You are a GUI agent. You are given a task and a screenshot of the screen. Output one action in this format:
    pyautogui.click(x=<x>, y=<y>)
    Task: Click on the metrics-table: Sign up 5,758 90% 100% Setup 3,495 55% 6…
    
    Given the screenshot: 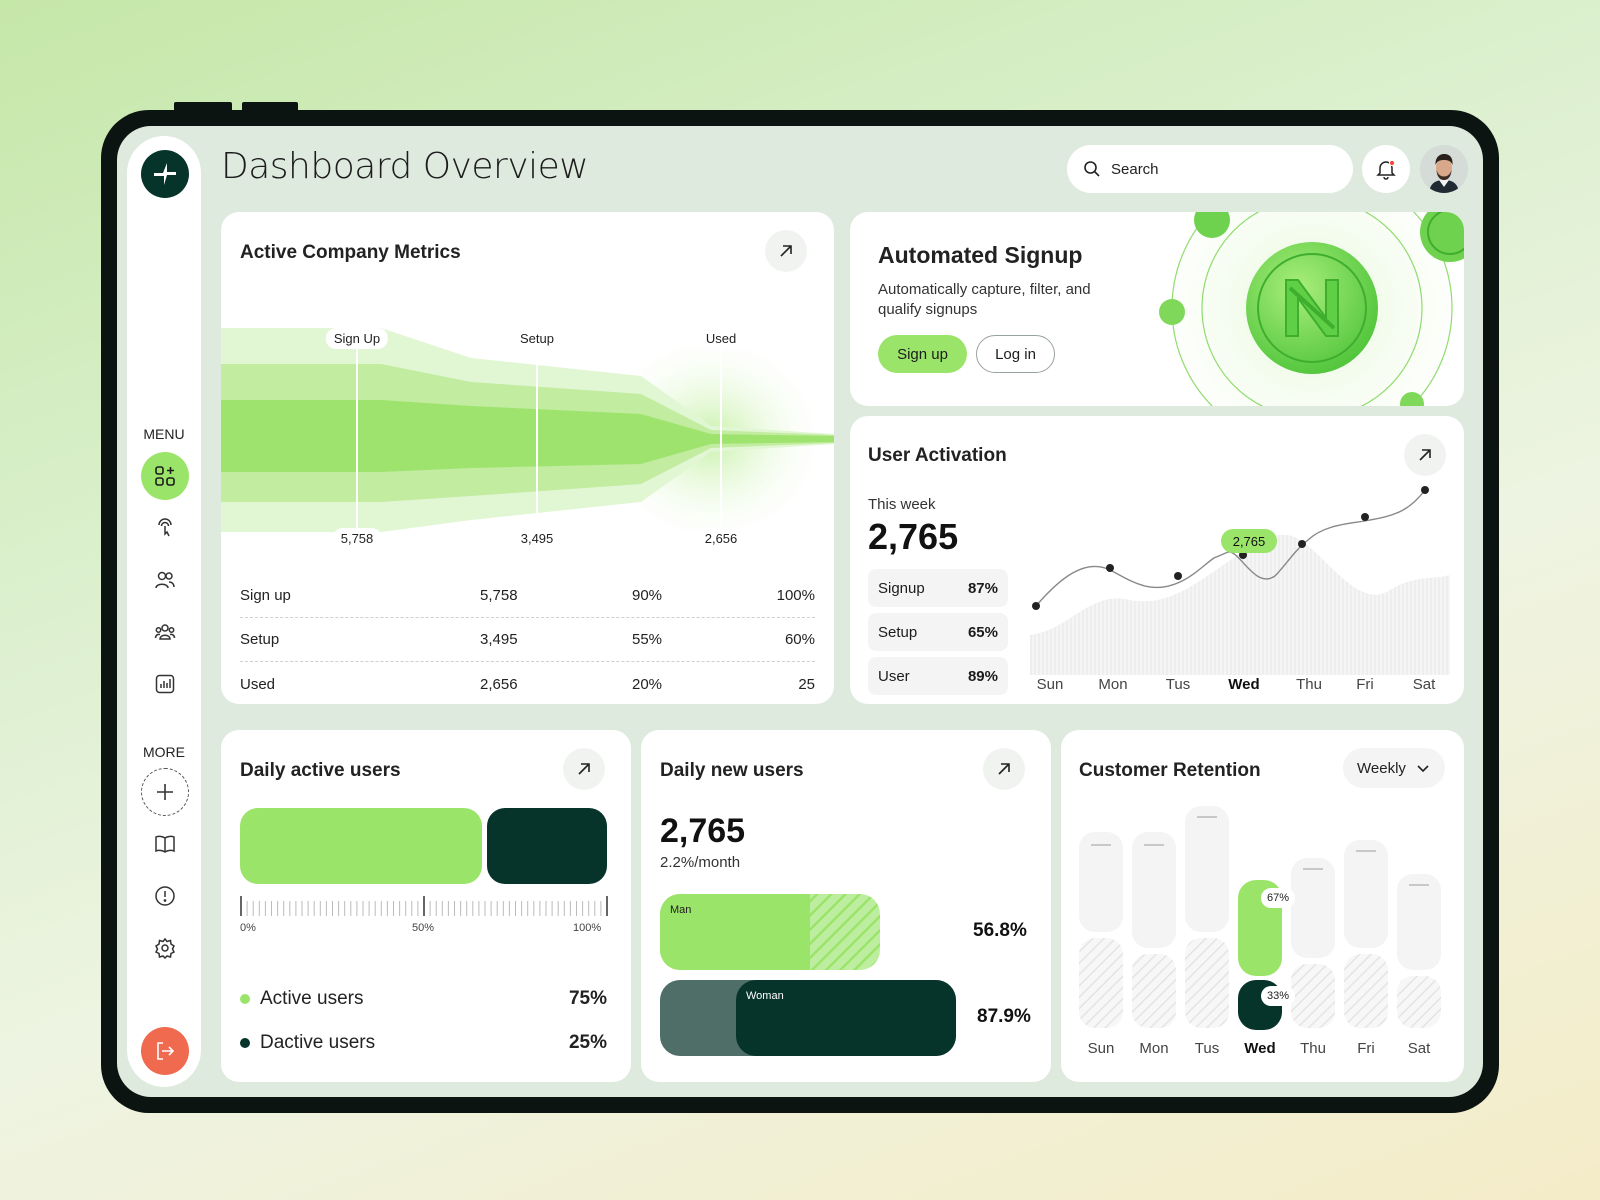 What is the action you would take?
    pyautogui.click(x=527, y=639)
    